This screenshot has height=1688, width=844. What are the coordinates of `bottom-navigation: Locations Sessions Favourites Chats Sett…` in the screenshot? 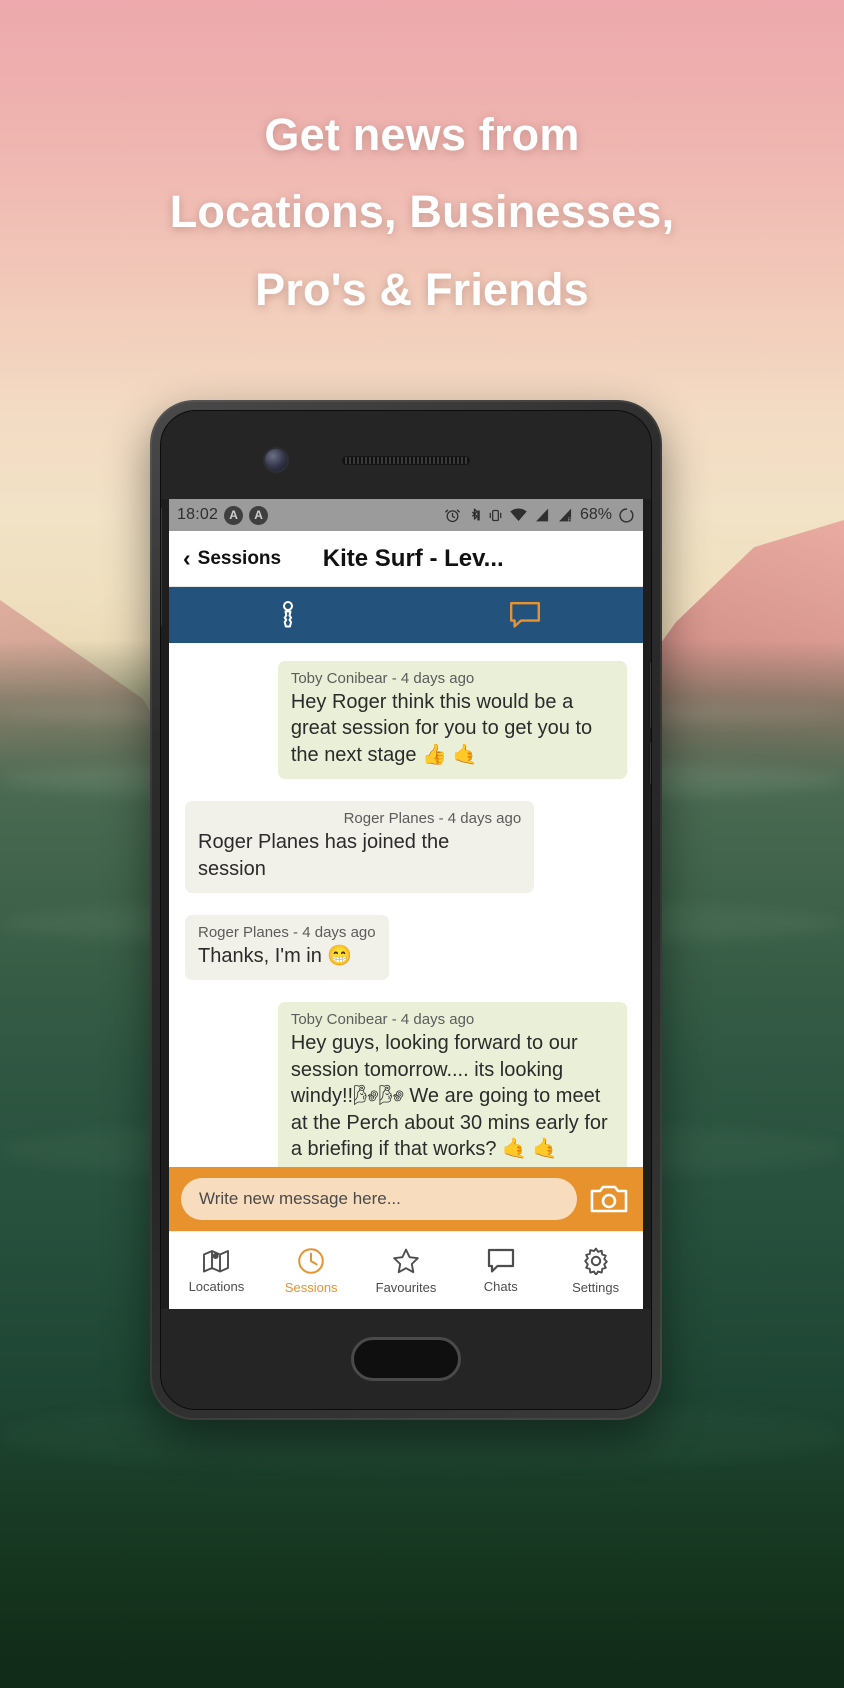 It's located at (406, 1270).